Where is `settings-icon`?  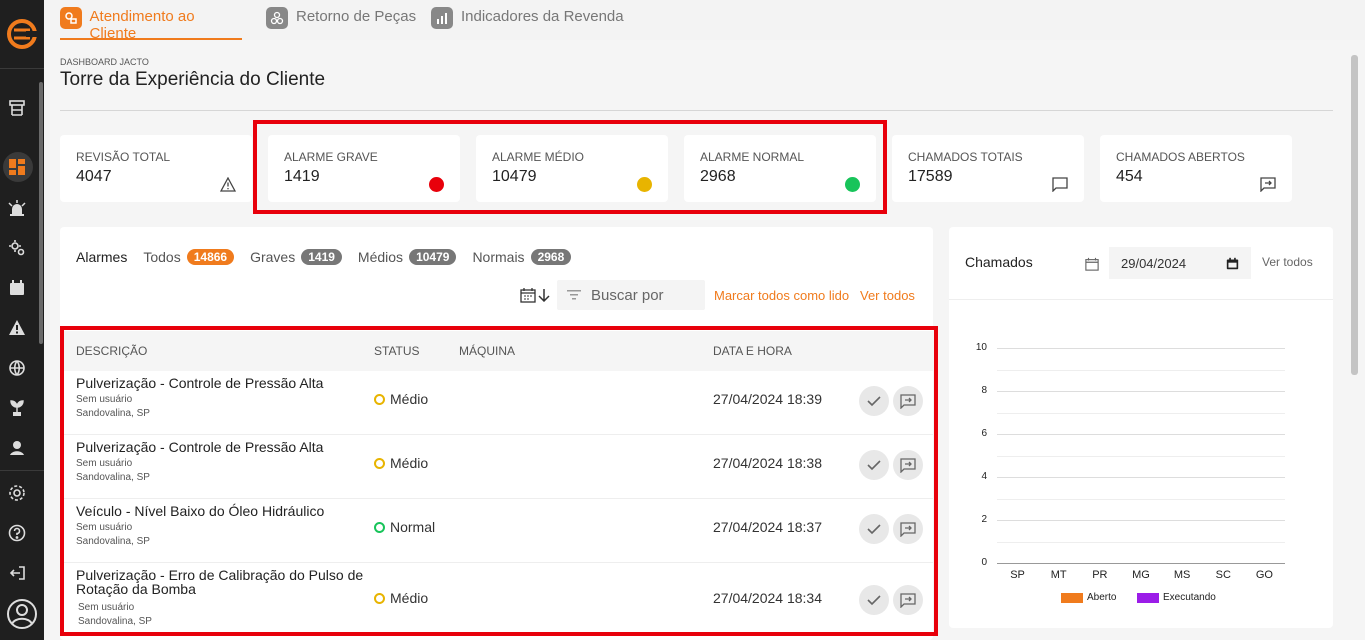 settings-icon is located at coordinates (17, 493).